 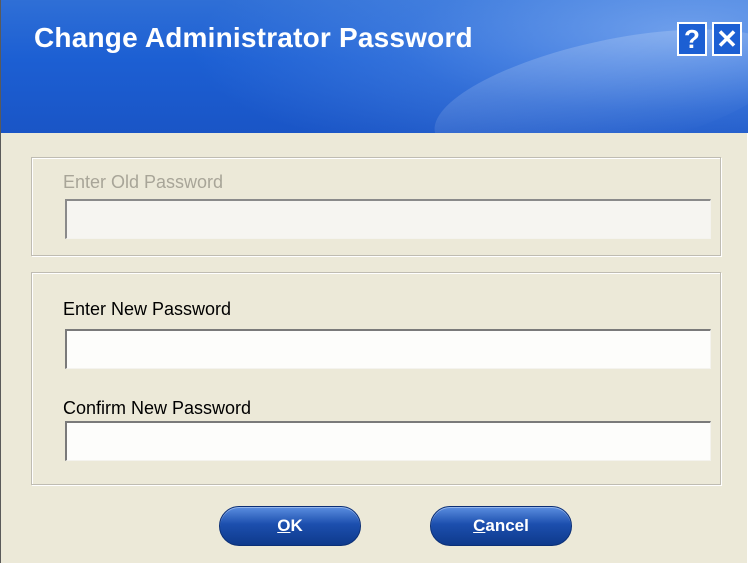 What do you see at coordinates (284, 525) in the screenshot?
I see `ok-mnemonic: O` at bounding box center [284, 525].